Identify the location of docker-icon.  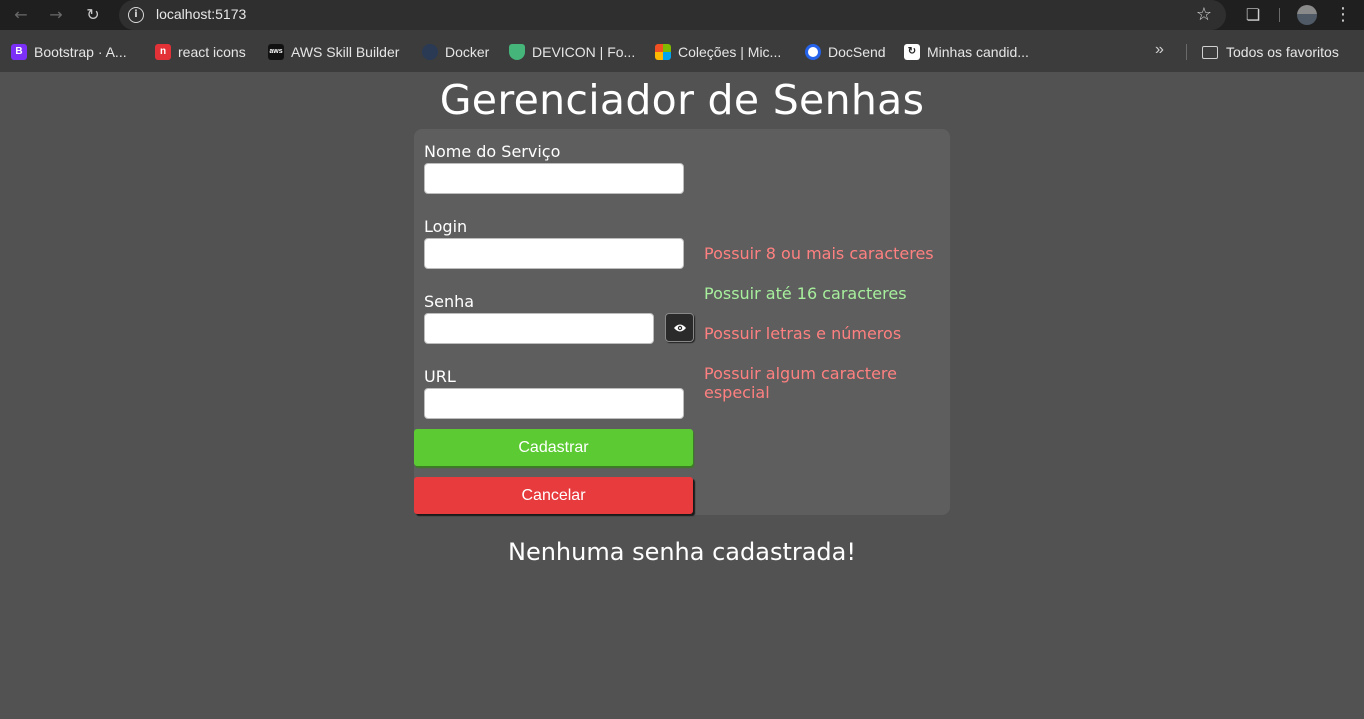
(430, 52).